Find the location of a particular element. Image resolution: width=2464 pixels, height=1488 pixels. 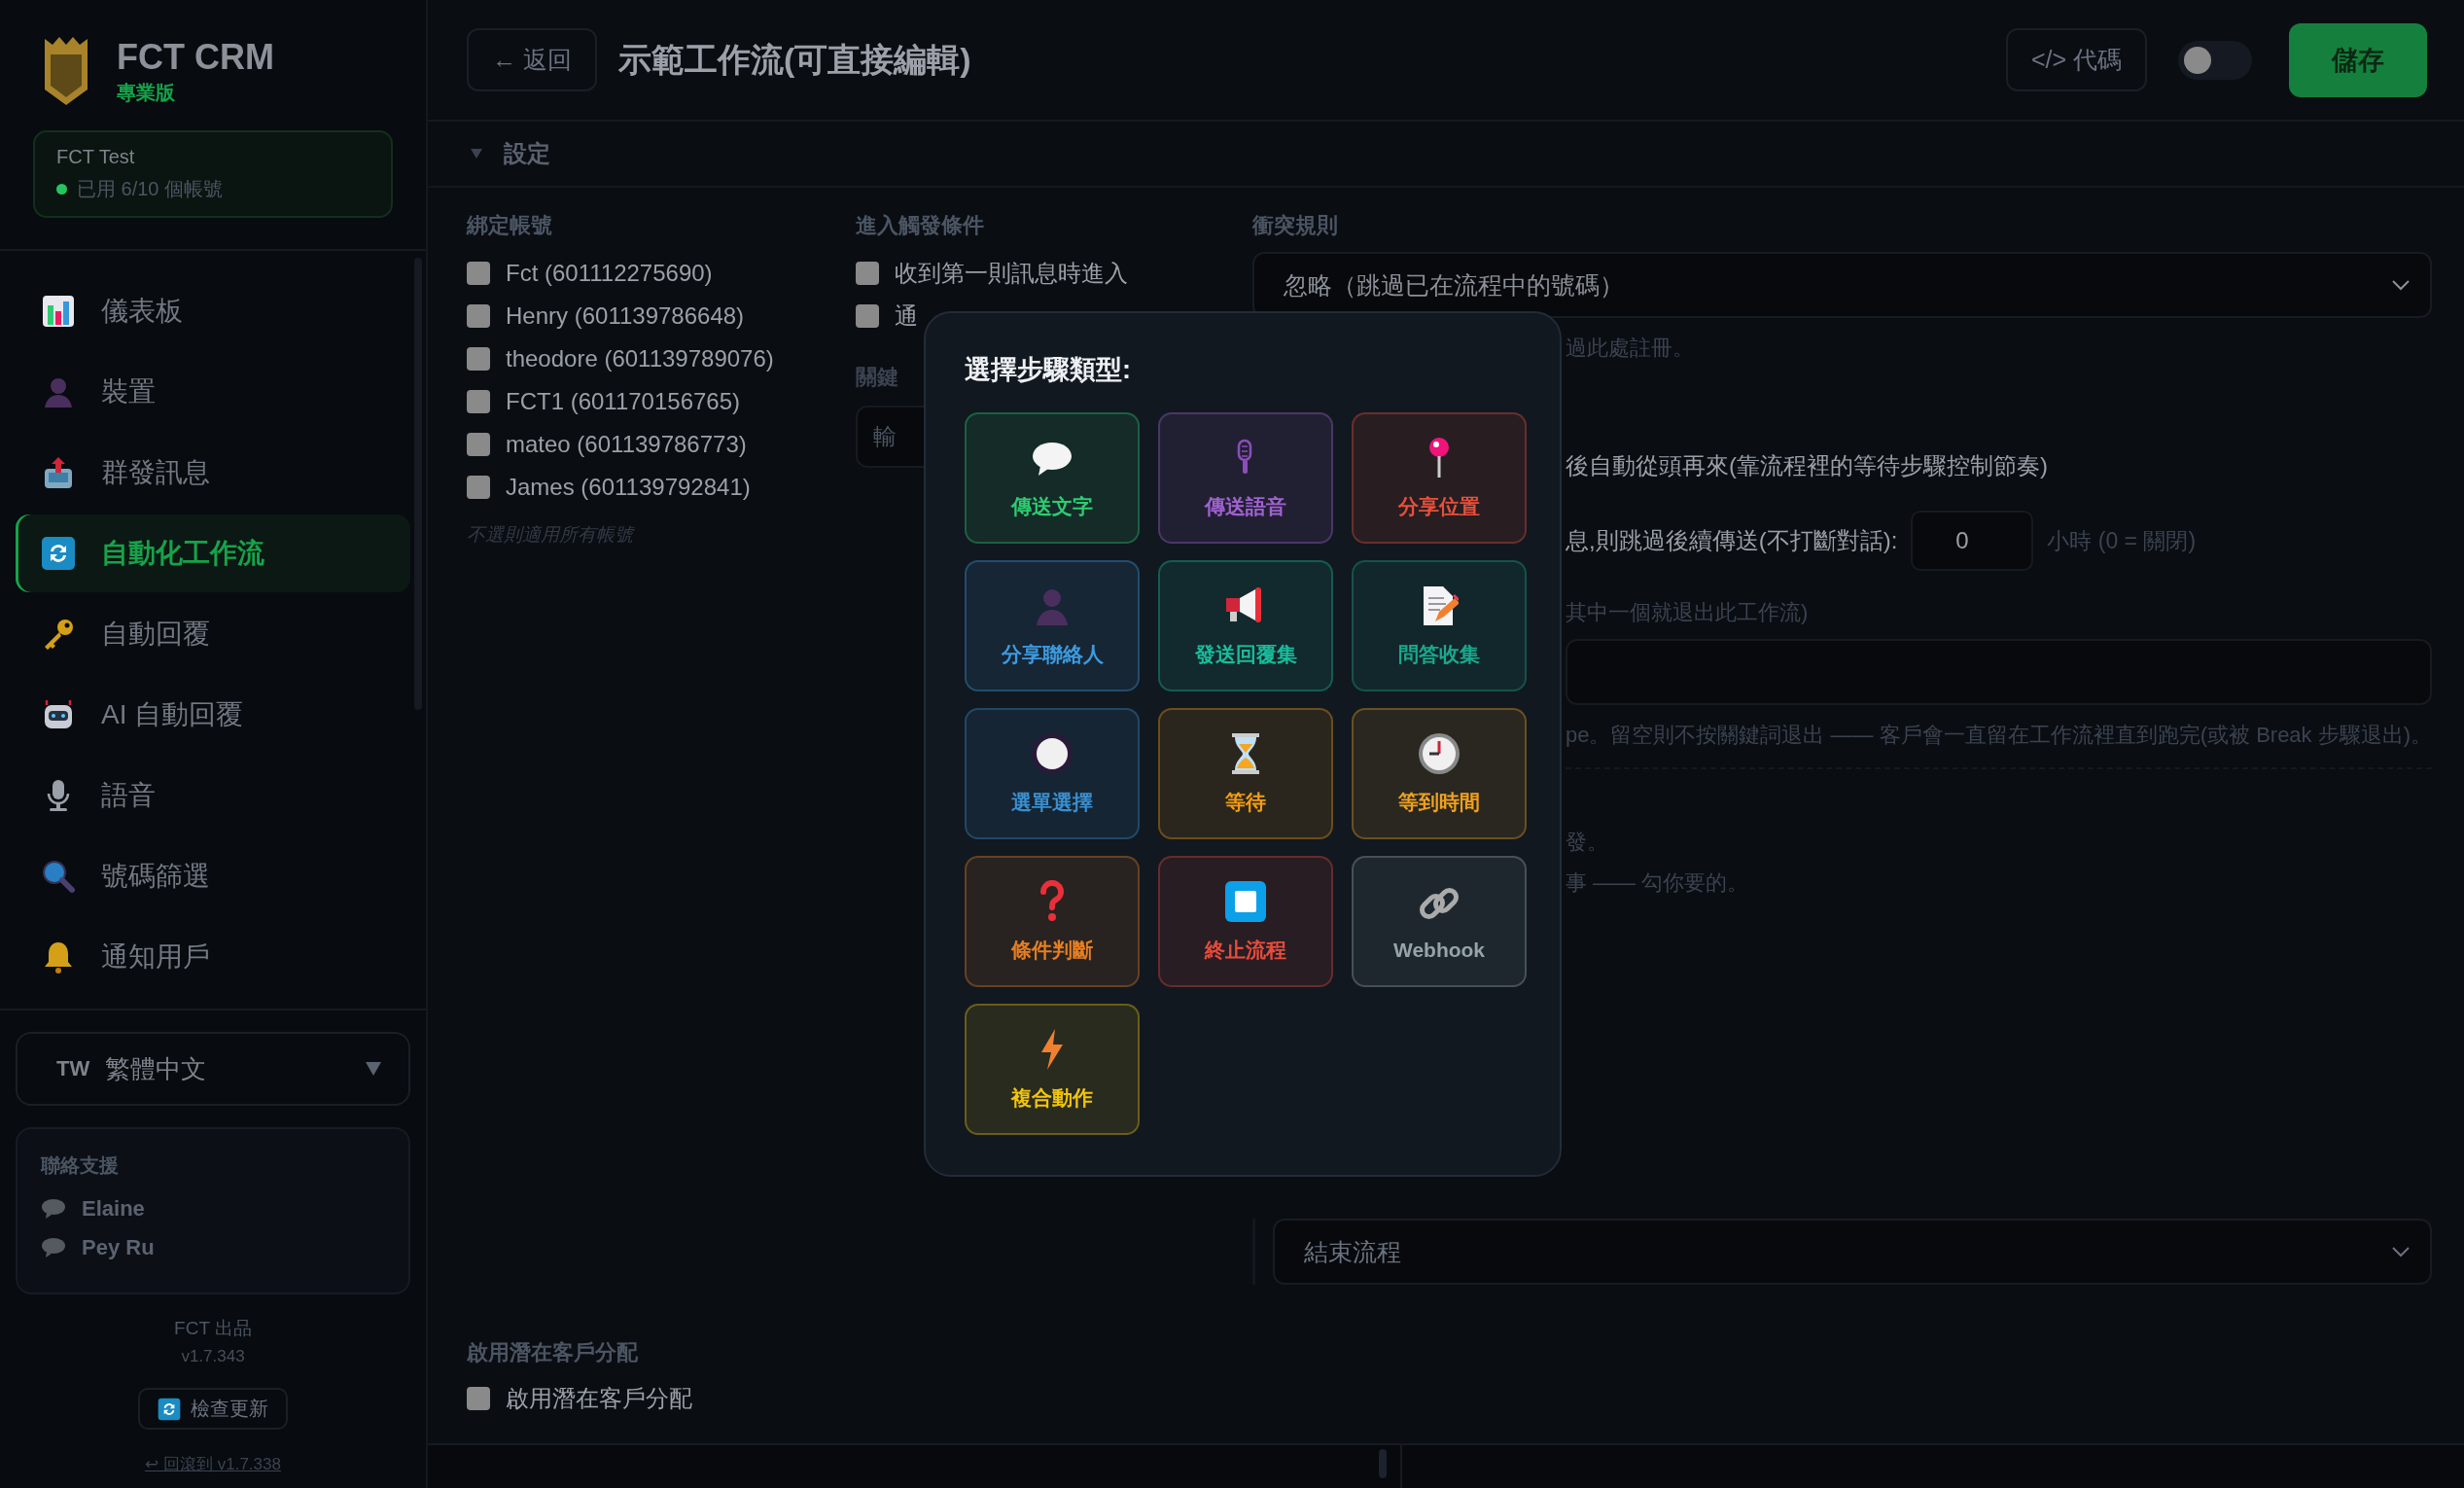

back-button: ← 返回 is located at coordinates (532, 60).